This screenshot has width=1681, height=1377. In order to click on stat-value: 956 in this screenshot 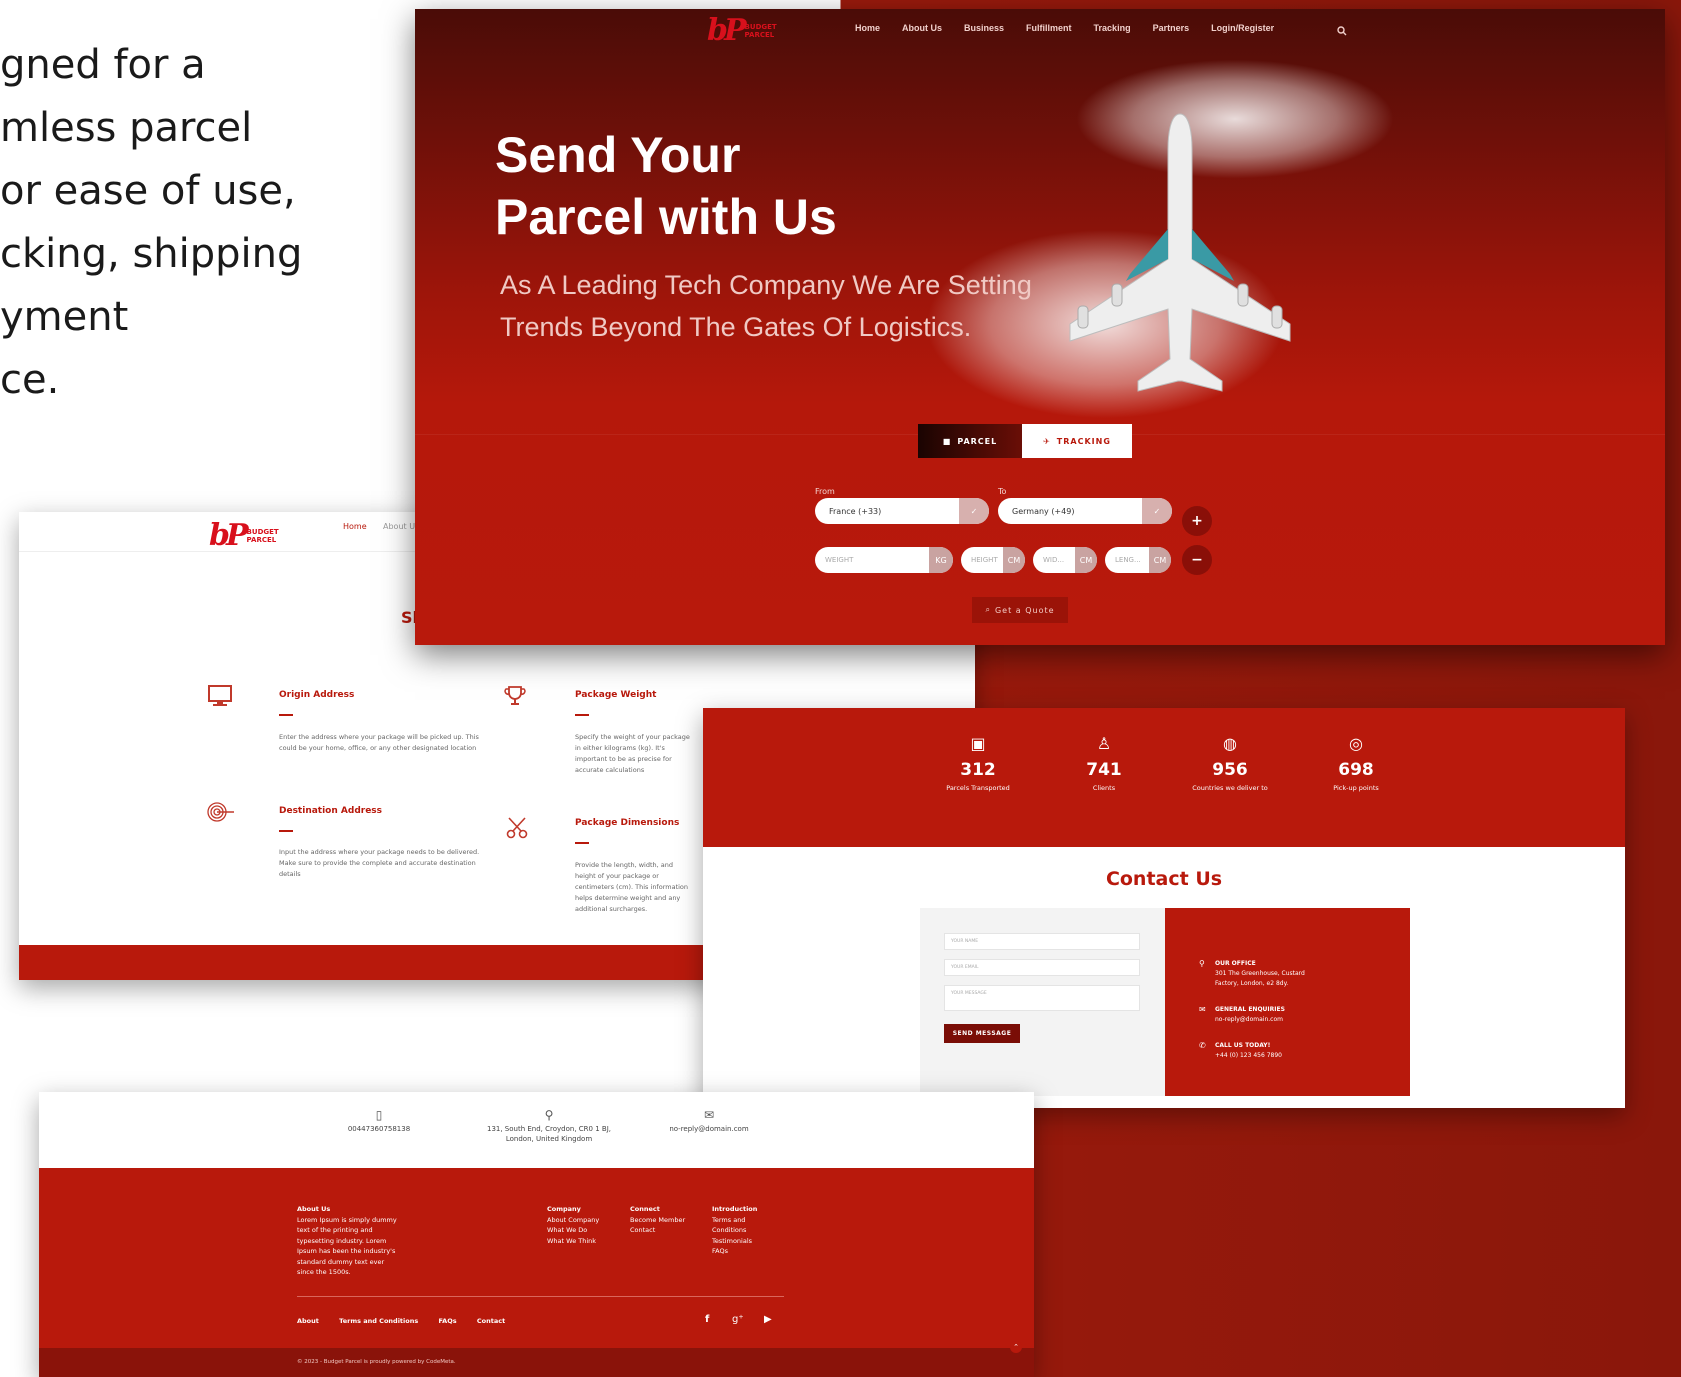, I will do `click(1230, 770)`.